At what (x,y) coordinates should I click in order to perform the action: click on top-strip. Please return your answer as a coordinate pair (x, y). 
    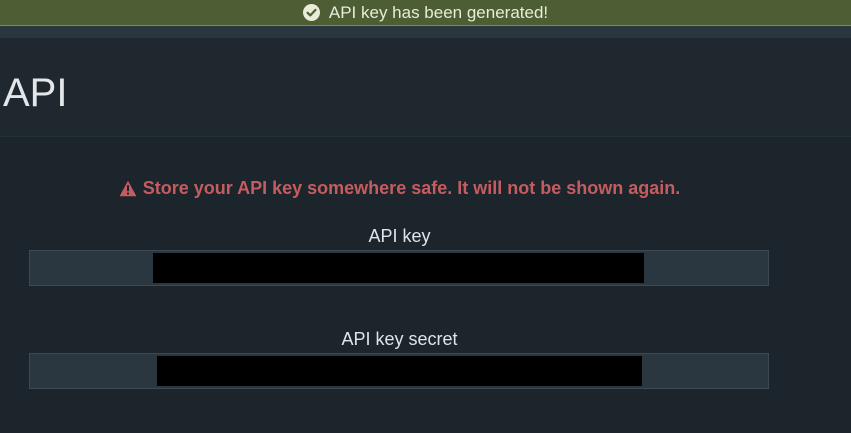
    Looking at the image, I should click on (425, 32).